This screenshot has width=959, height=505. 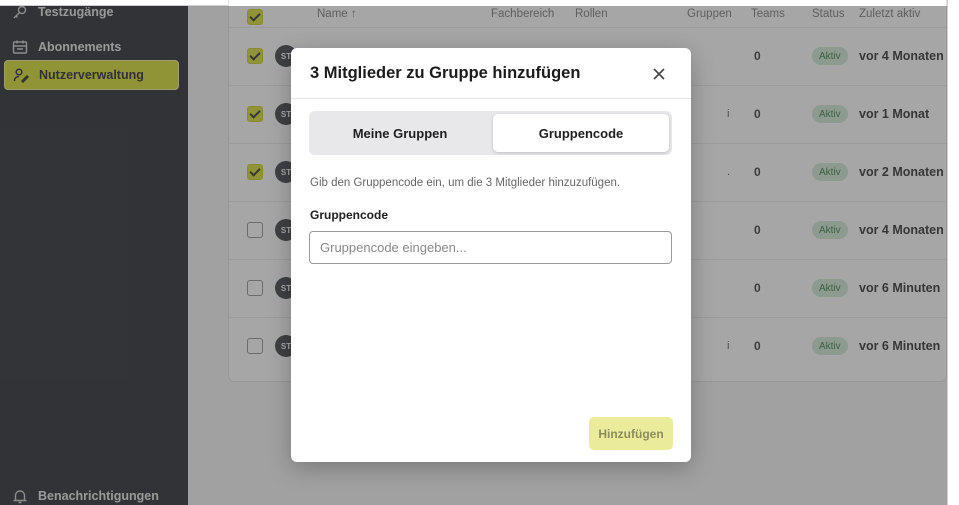 I want to click on dialog-divider, so click(x=491, y=98).